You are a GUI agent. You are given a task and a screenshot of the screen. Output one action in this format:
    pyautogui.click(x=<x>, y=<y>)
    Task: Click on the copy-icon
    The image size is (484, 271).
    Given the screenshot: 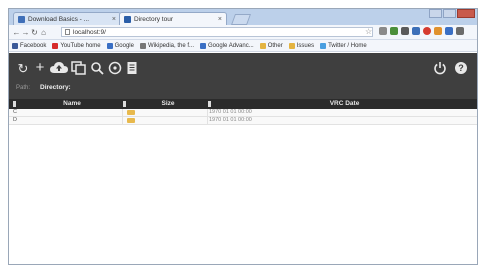 What is the action you would take?
    pyautogui.click(x=79, y=69)
    